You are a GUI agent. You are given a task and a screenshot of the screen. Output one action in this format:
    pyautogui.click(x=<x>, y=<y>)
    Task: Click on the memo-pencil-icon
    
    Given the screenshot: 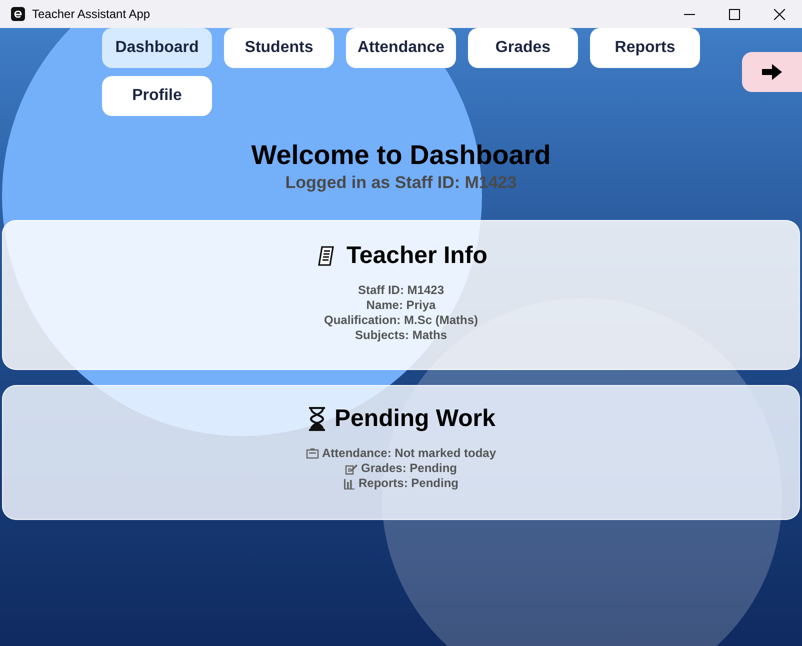 What is the action you would take?
    pyautogui.click(x=351, y=468)
    